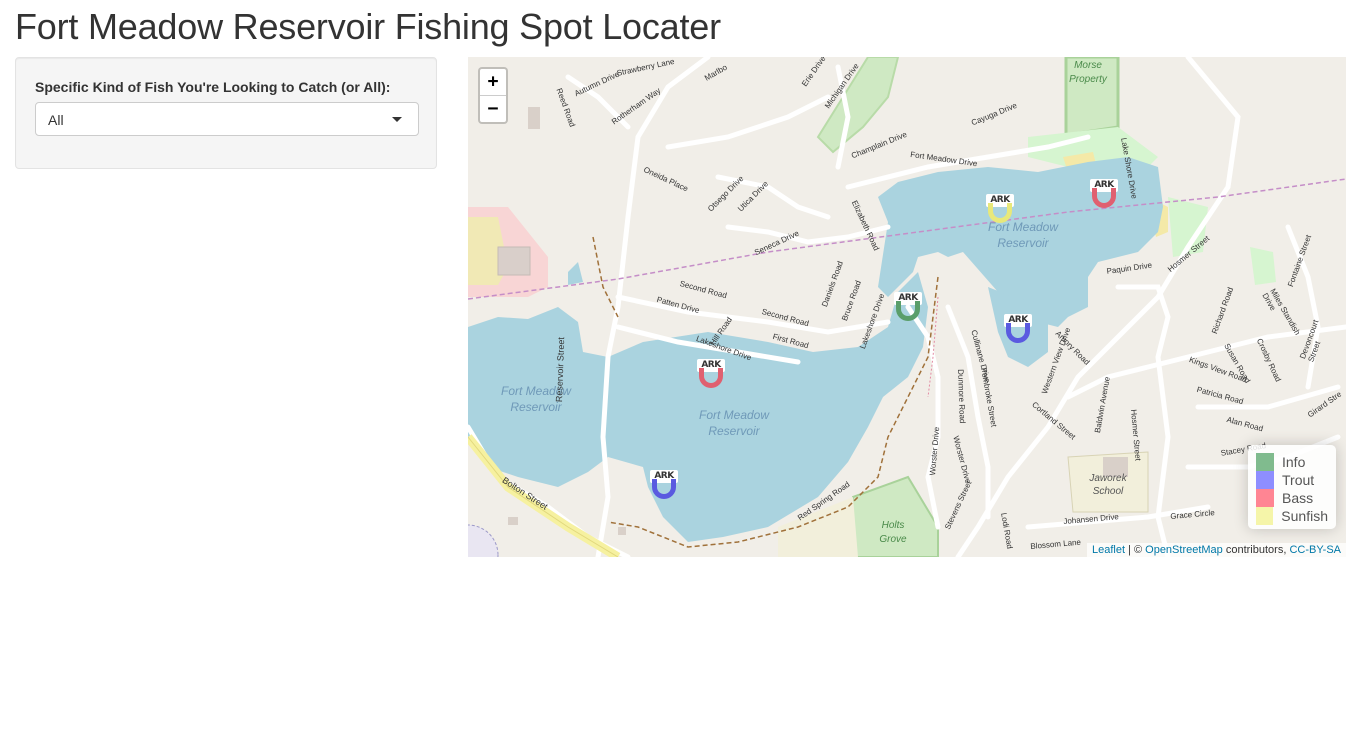  I want to click on fishing-spot-marker-info: ARK, so click(908, 307).